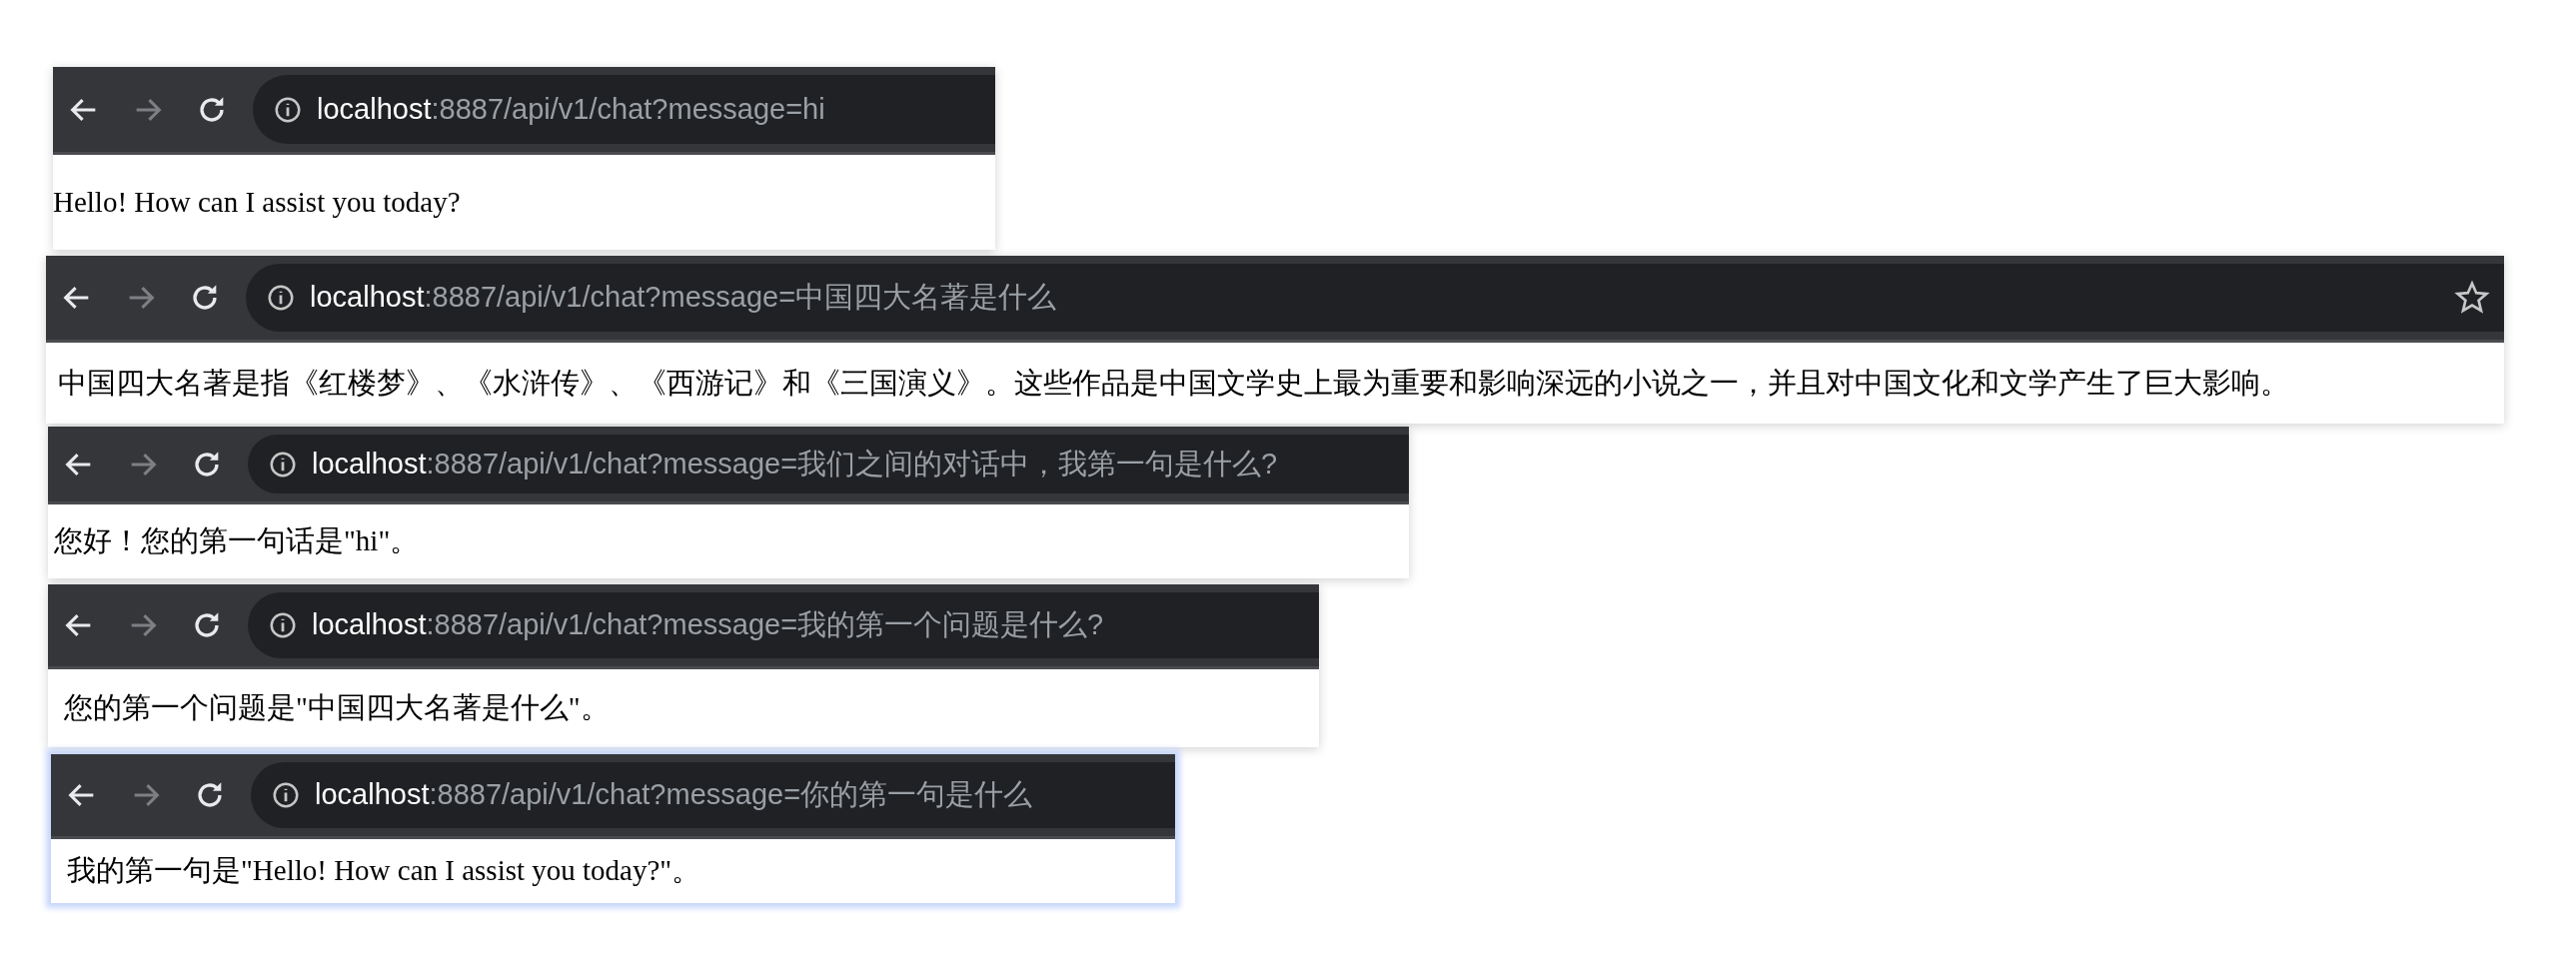 The image size is (2576, 969). What do you see at coordinates (1375, 298) in the screenshot?
I see `address-bar: localhost:8887/api/v1/chat?message=中国四大名著是什么` at bounding box center [1375, 298].